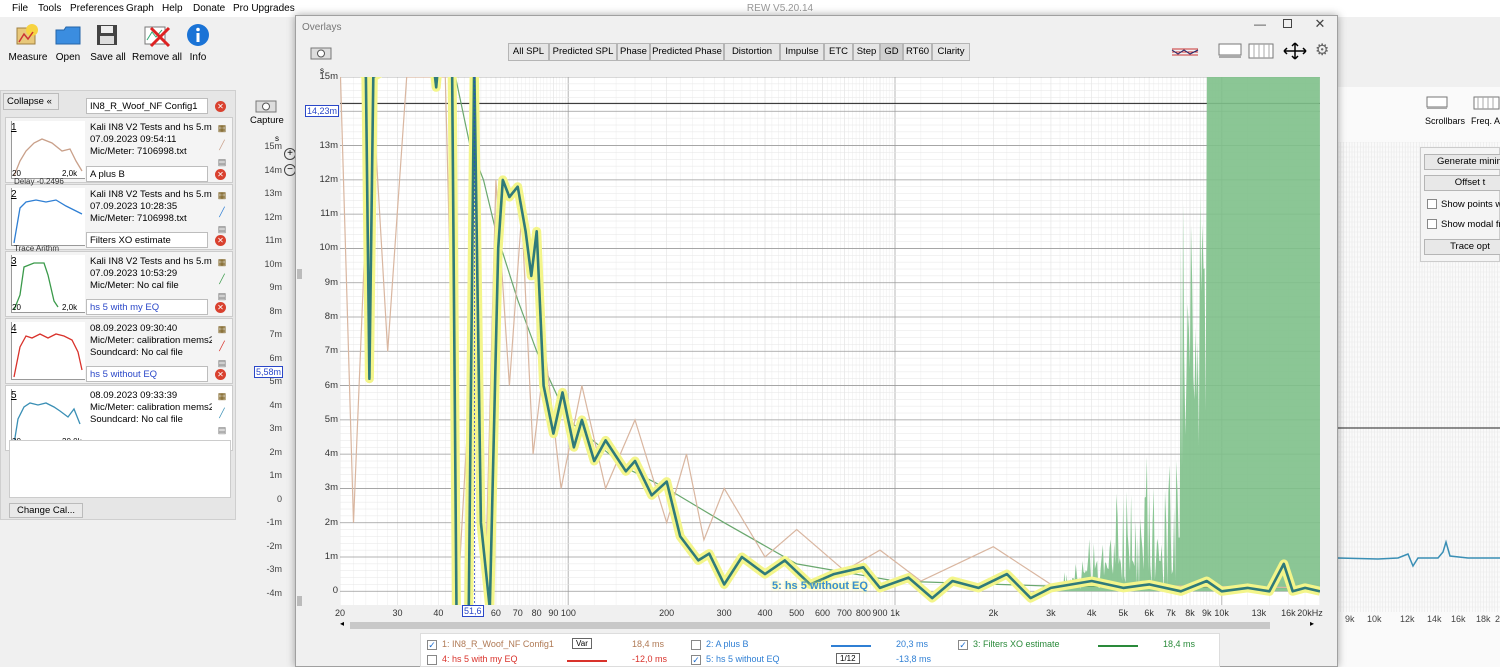 This screenshot has width=1500, height=667. Describe the element at coordinates (266, 170) in the screenshot. I see `back-y-tick-label: 14m` at that location.